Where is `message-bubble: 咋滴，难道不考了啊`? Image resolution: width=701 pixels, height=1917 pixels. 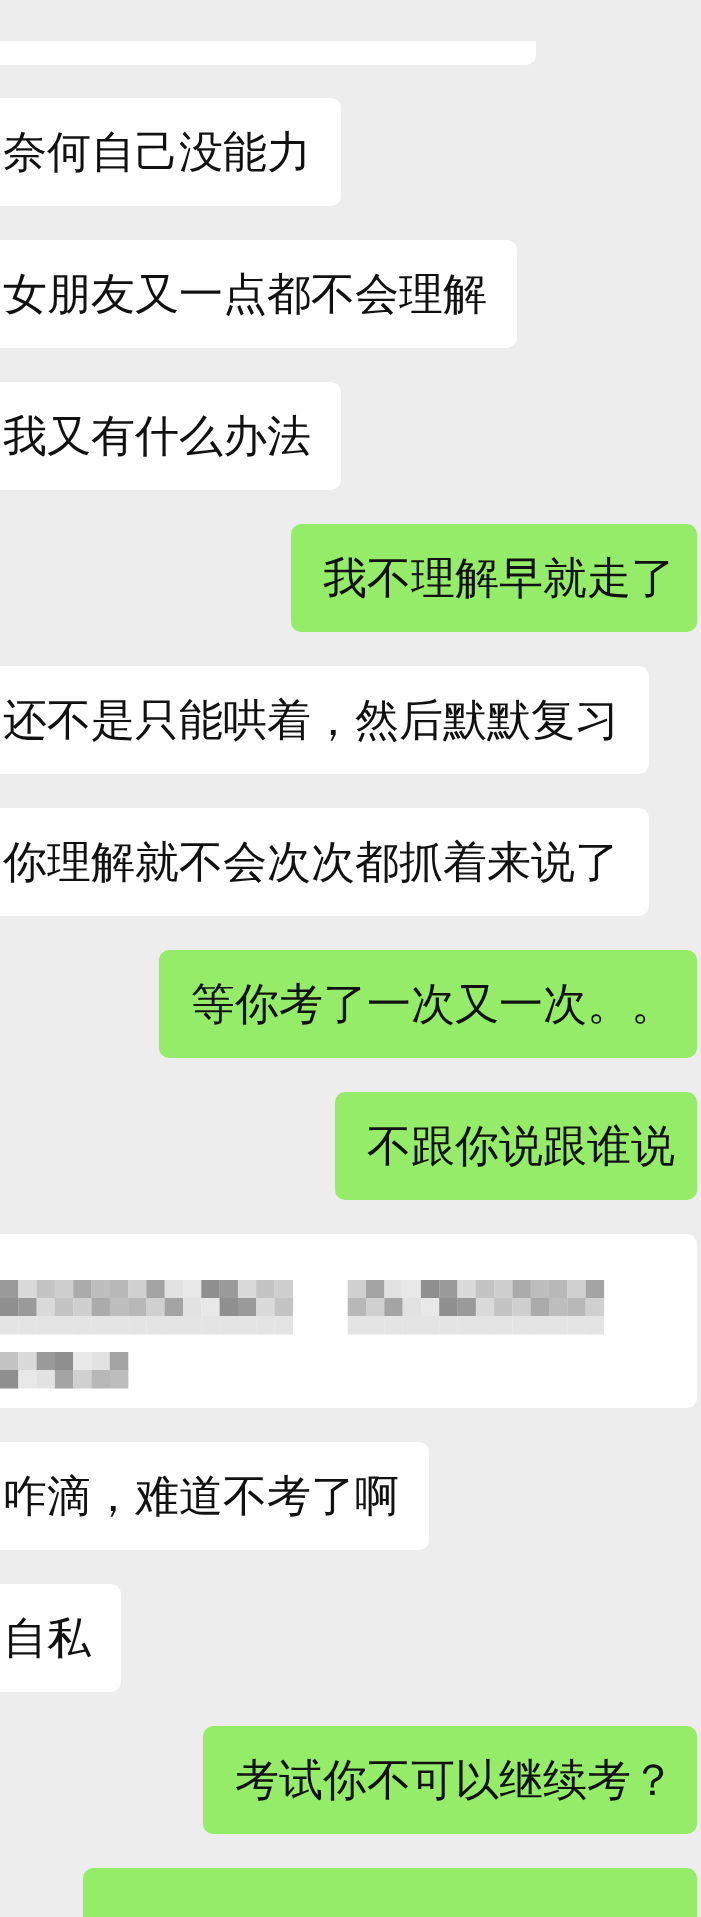
message-bubble: 咋滴，难道不考了啊 is located at coordinates (214, 1496).